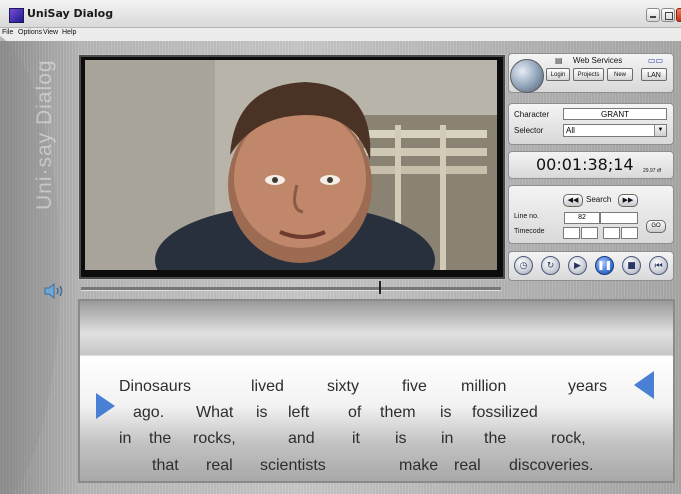 The height and width of the screenshot is (494, 681). What do you see at coordinates (16, 15) in the screenshot?
I see `app-icon` at bounding box center [16, 15].